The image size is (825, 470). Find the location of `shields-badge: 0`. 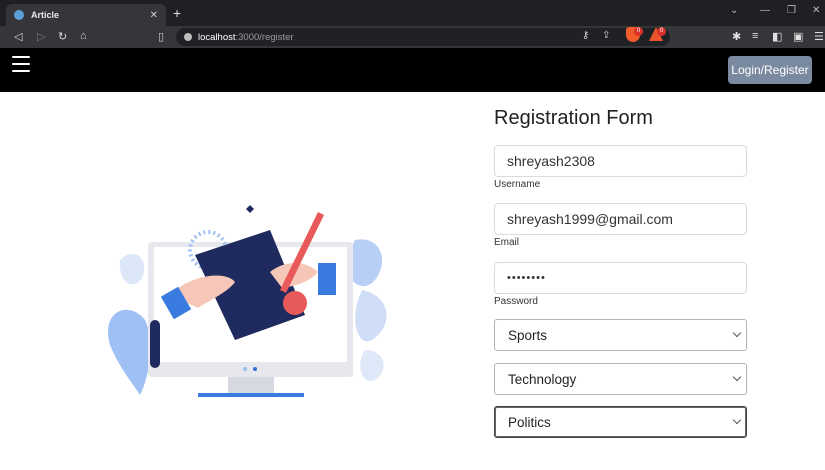

shields-badge: 0 is located at coordinates (638, 31).